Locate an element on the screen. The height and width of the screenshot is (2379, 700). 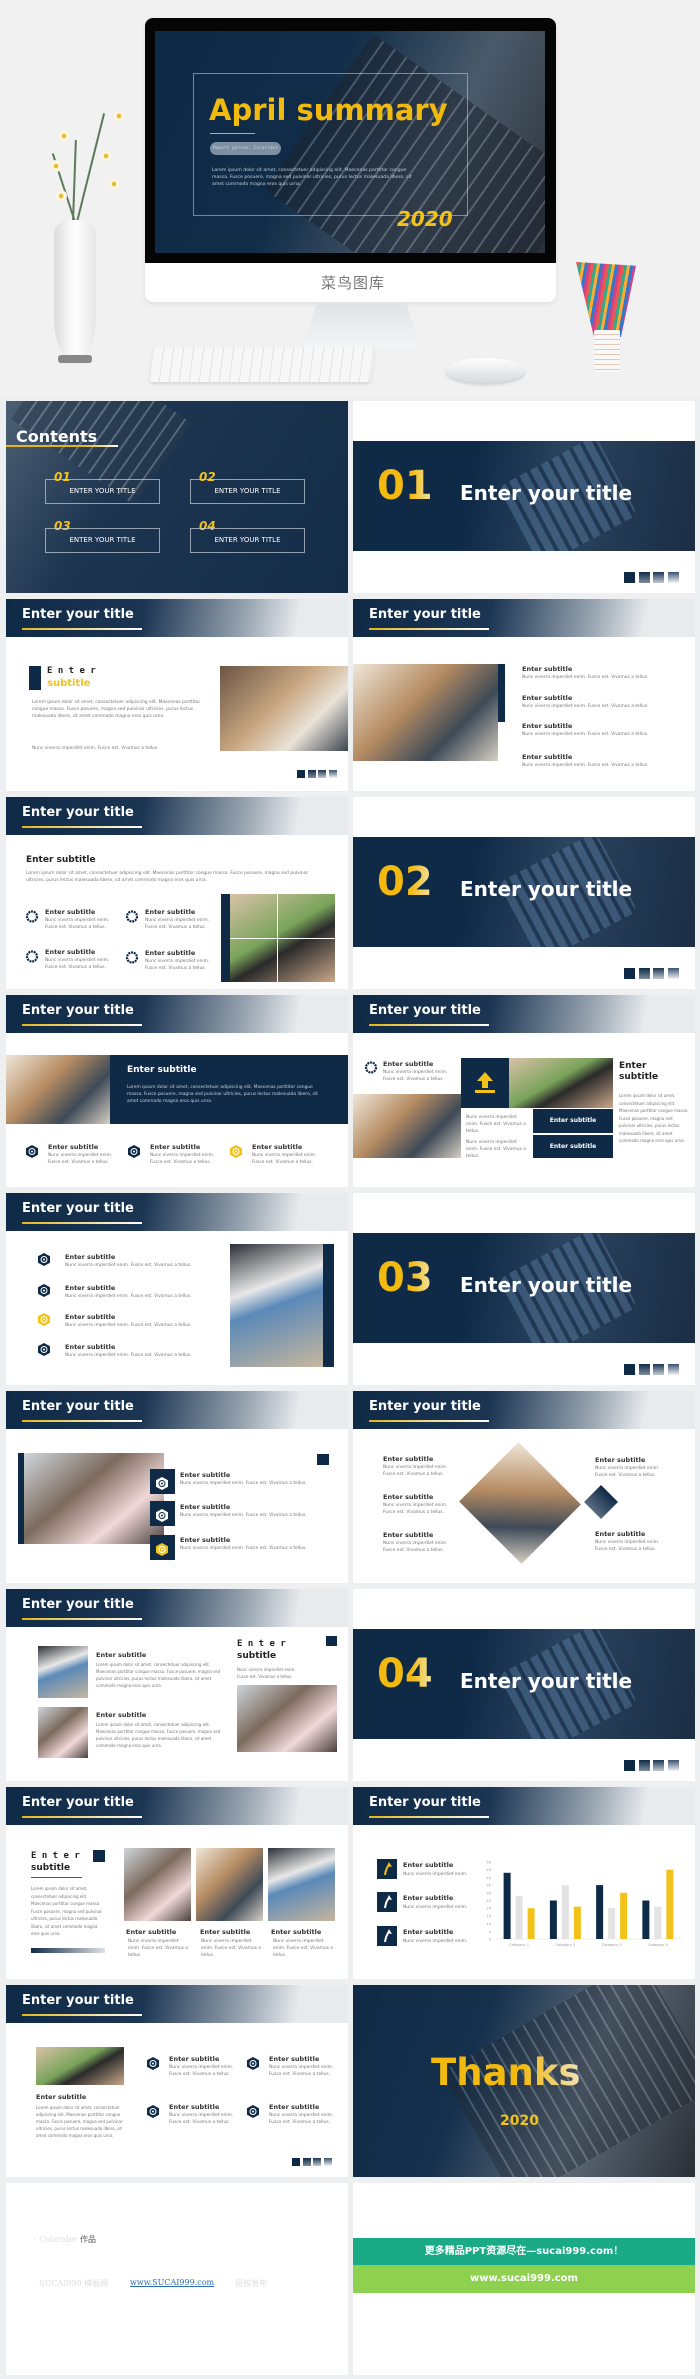
y-tick-label: 30 is located at coordinates (488, 1893).